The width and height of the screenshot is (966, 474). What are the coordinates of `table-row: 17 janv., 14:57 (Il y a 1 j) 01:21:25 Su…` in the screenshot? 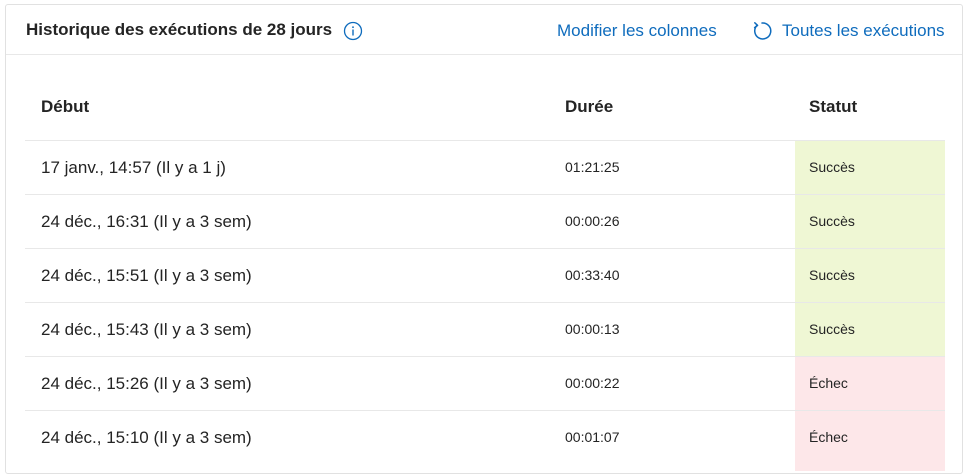 It's located at (485, 168).